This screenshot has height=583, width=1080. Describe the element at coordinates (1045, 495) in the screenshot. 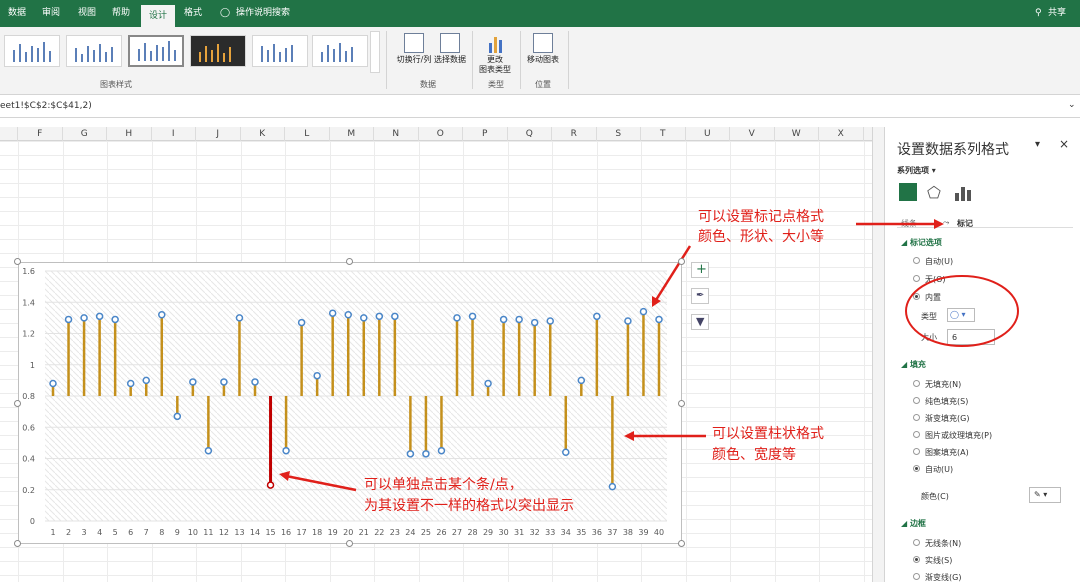

I see `color-picker-button: ✎ ▾` at that location.